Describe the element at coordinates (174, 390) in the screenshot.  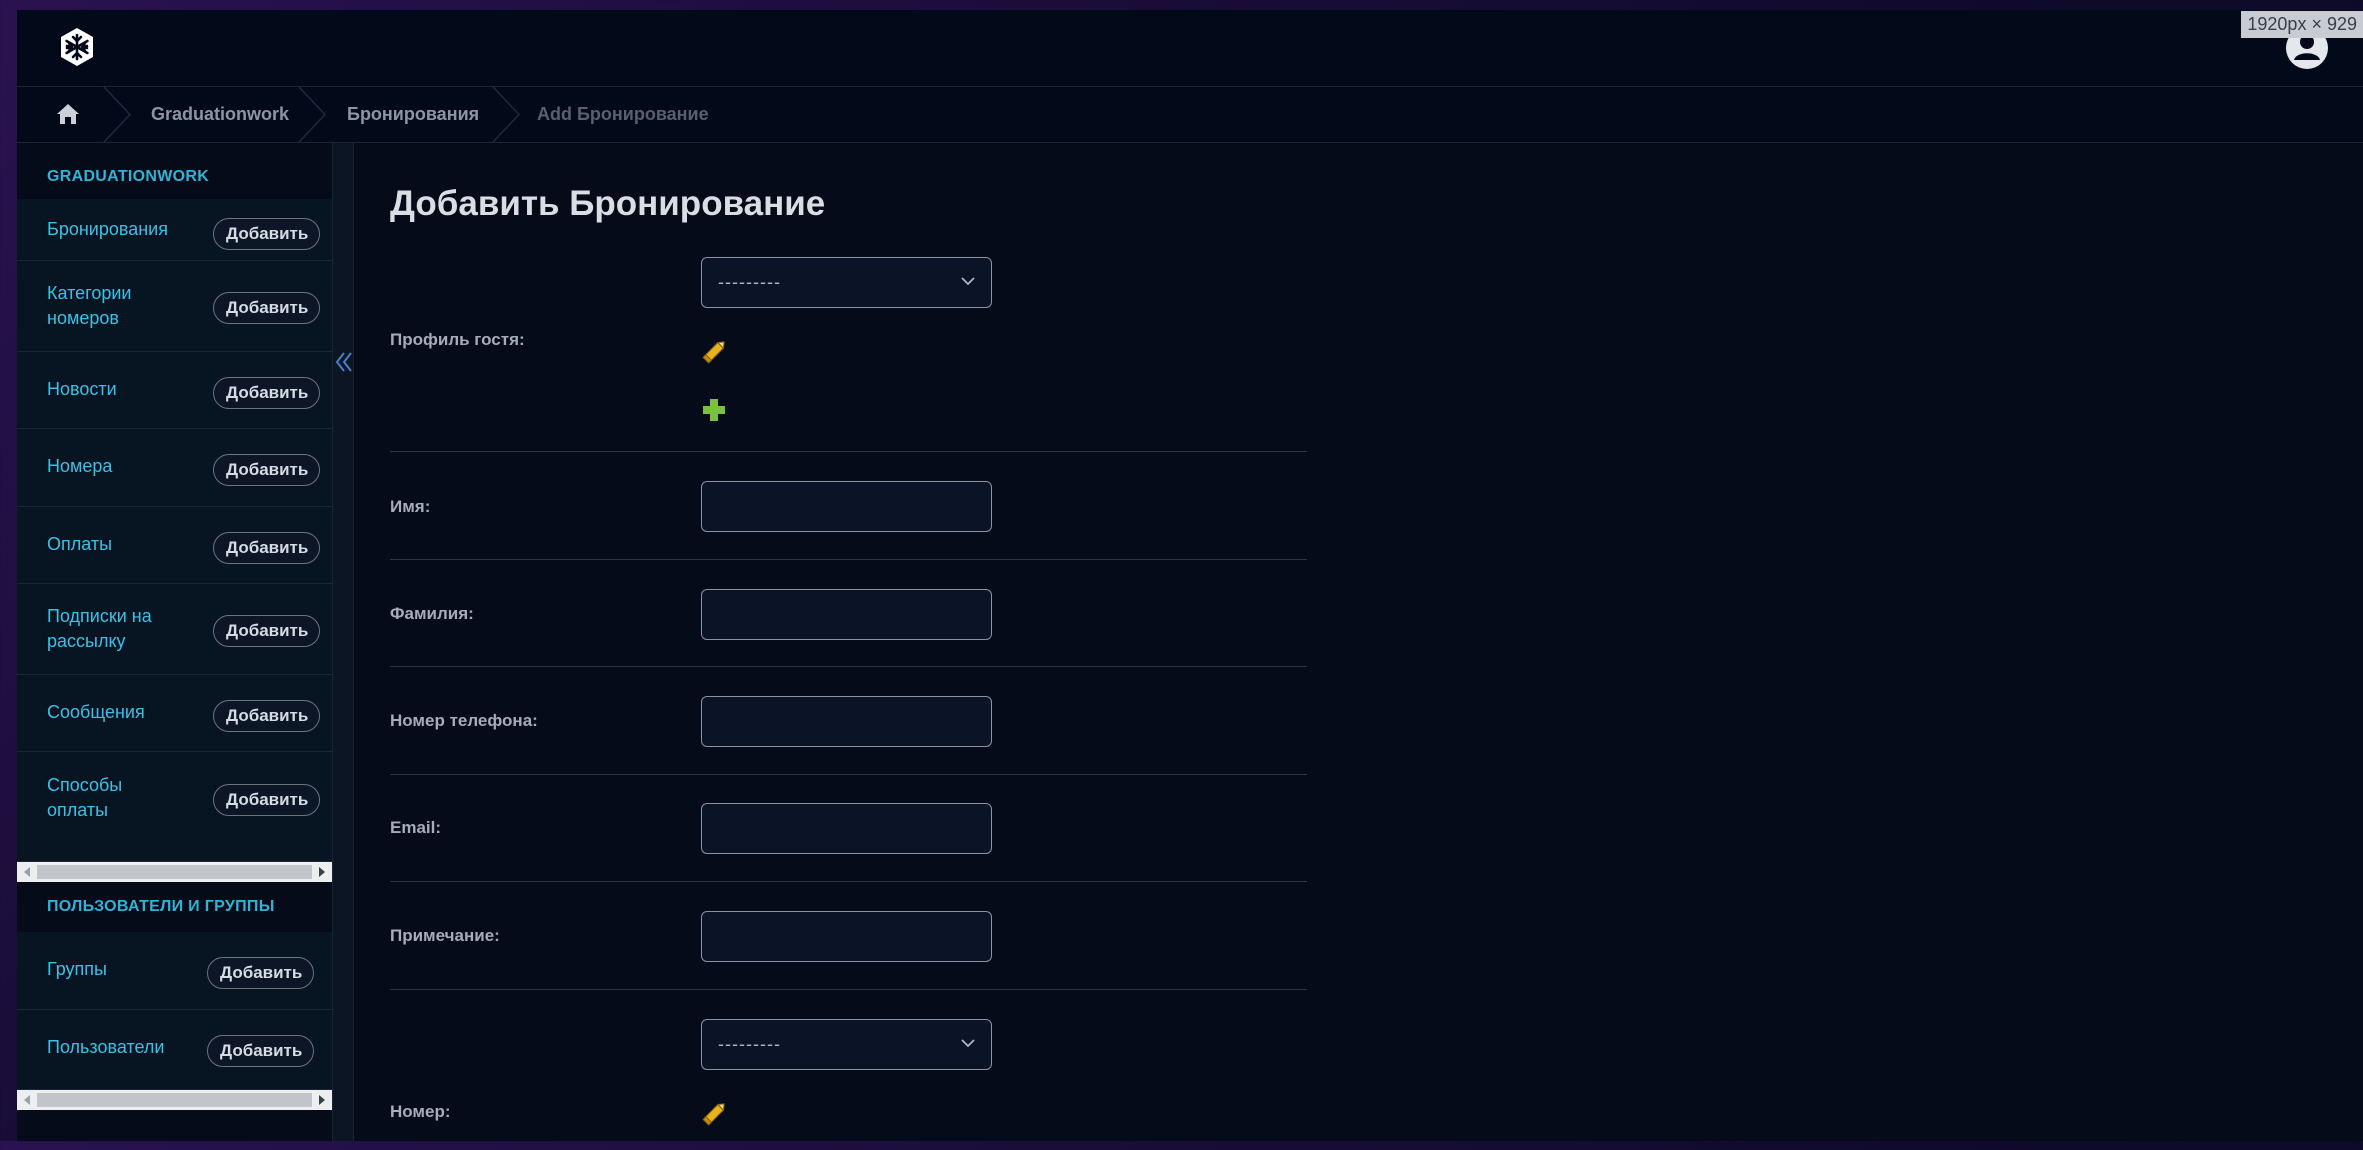
I see `sidebar-item-news: Новости Добавить` at that location.